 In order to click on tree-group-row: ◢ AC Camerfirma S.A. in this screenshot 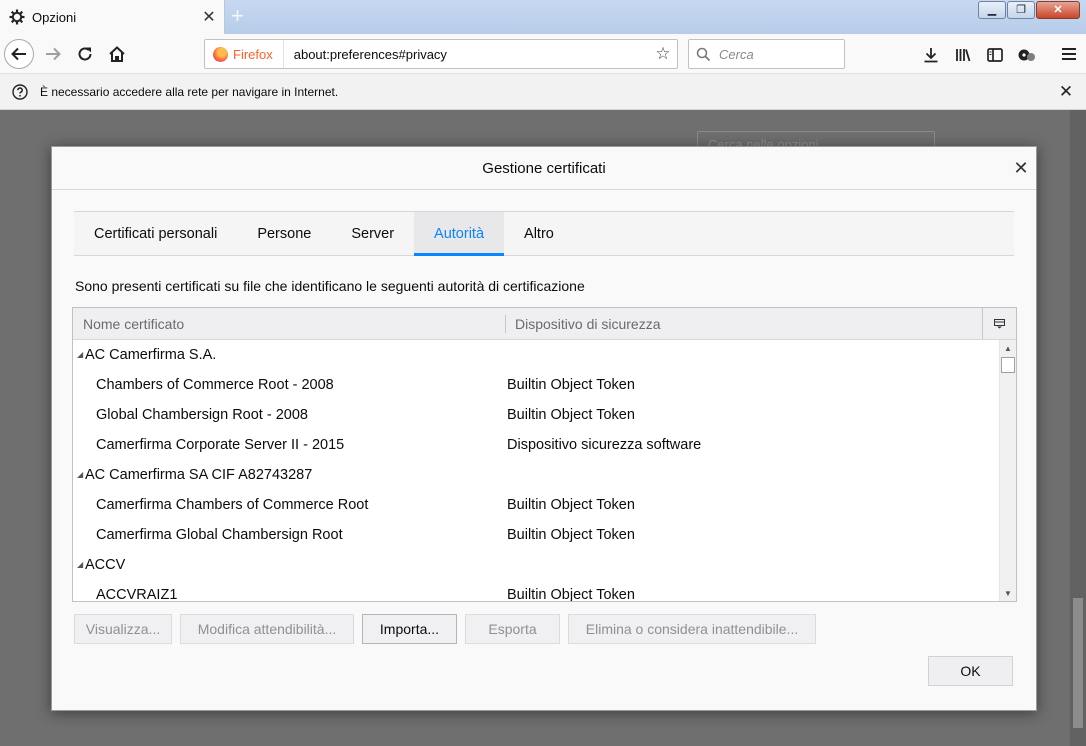, I will do `click(544, 355)`.